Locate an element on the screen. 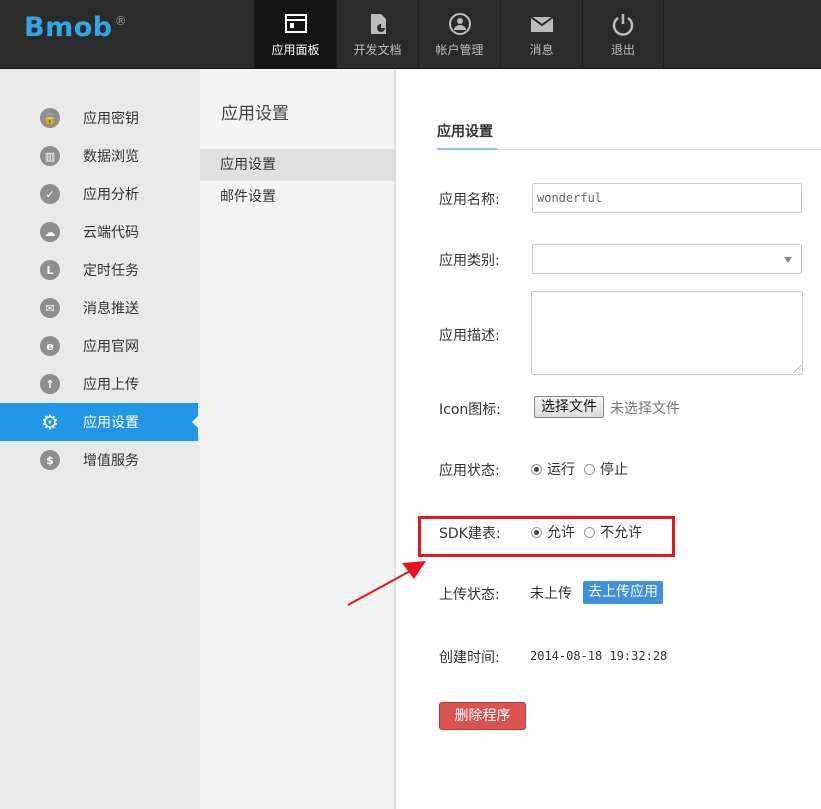 This screenshot has height=809, width=821. sdk-table-radio-group: 允许 不允许 is located at coordinates (591, 532).